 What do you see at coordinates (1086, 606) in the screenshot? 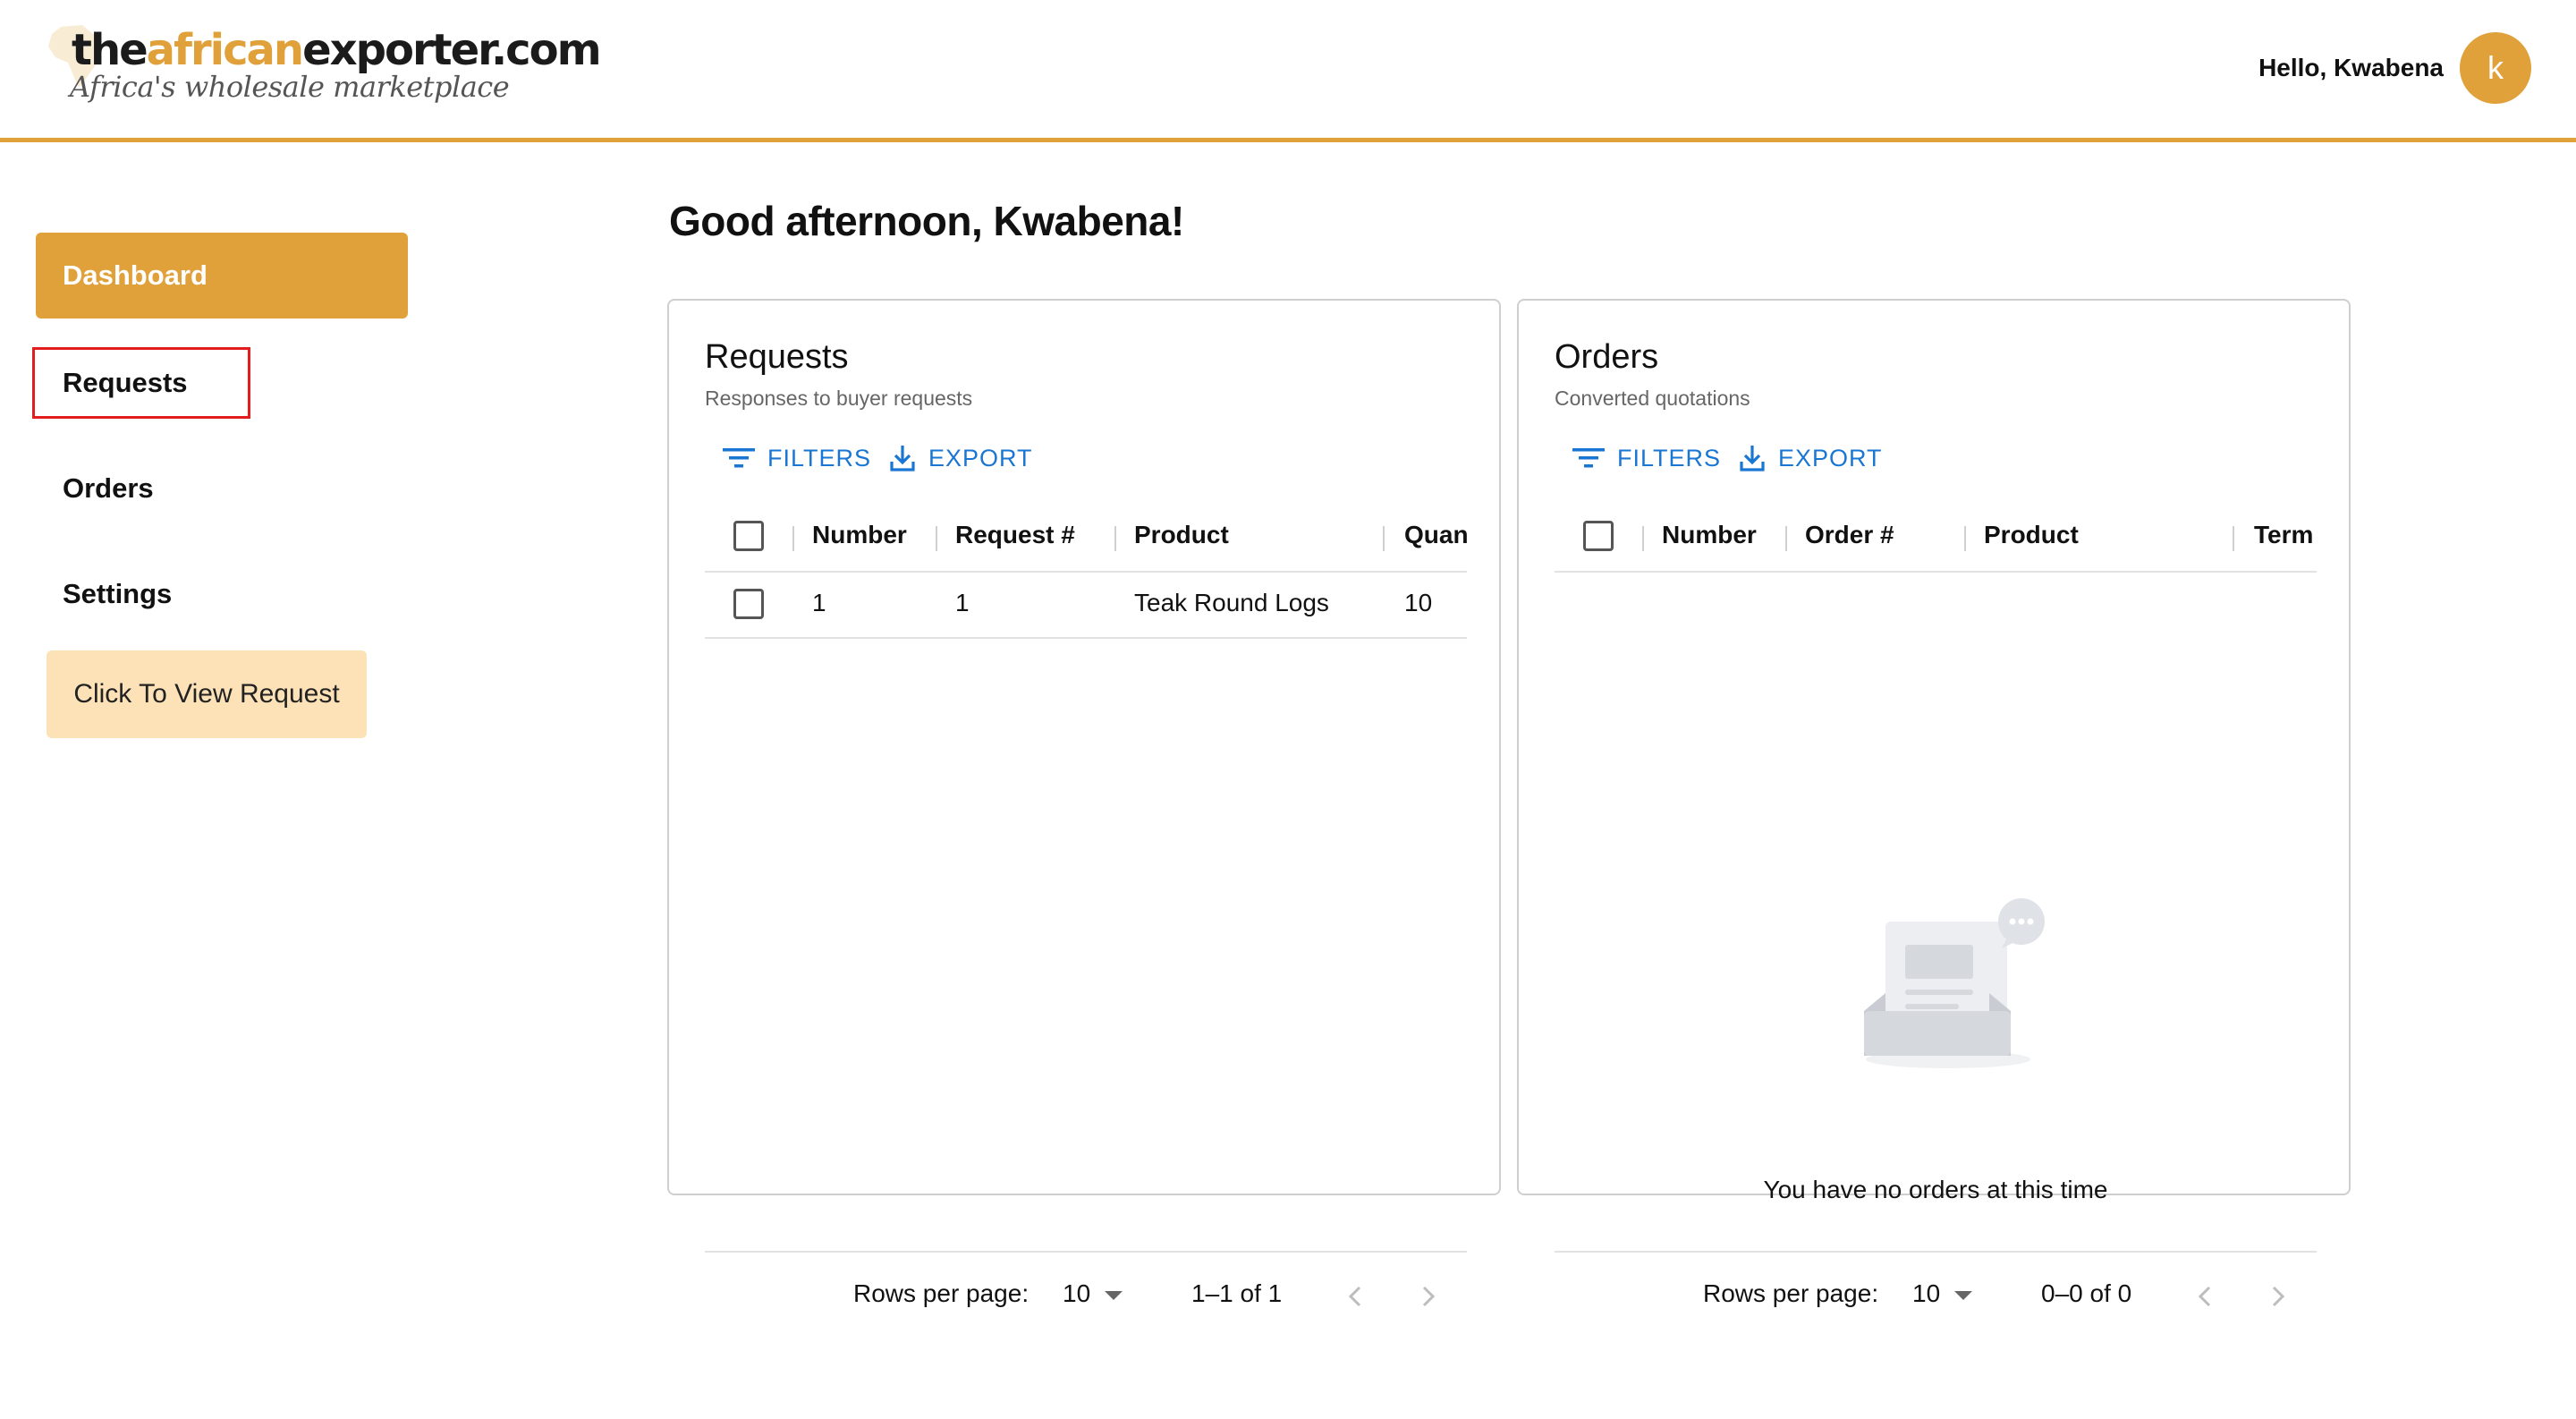
I see `table-row: 1 1 Teak Round Logs 10` at bounding box center [1086, 606].